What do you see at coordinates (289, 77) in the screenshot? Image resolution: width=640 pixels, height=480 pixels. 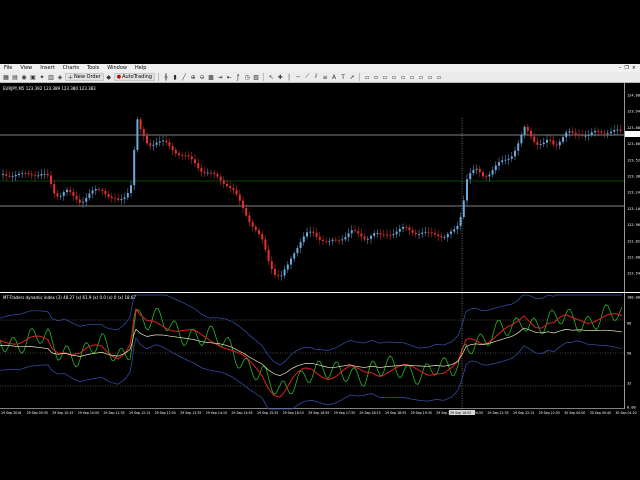 I see `vertical-line-icon: │` at bounding box center [289, 77].